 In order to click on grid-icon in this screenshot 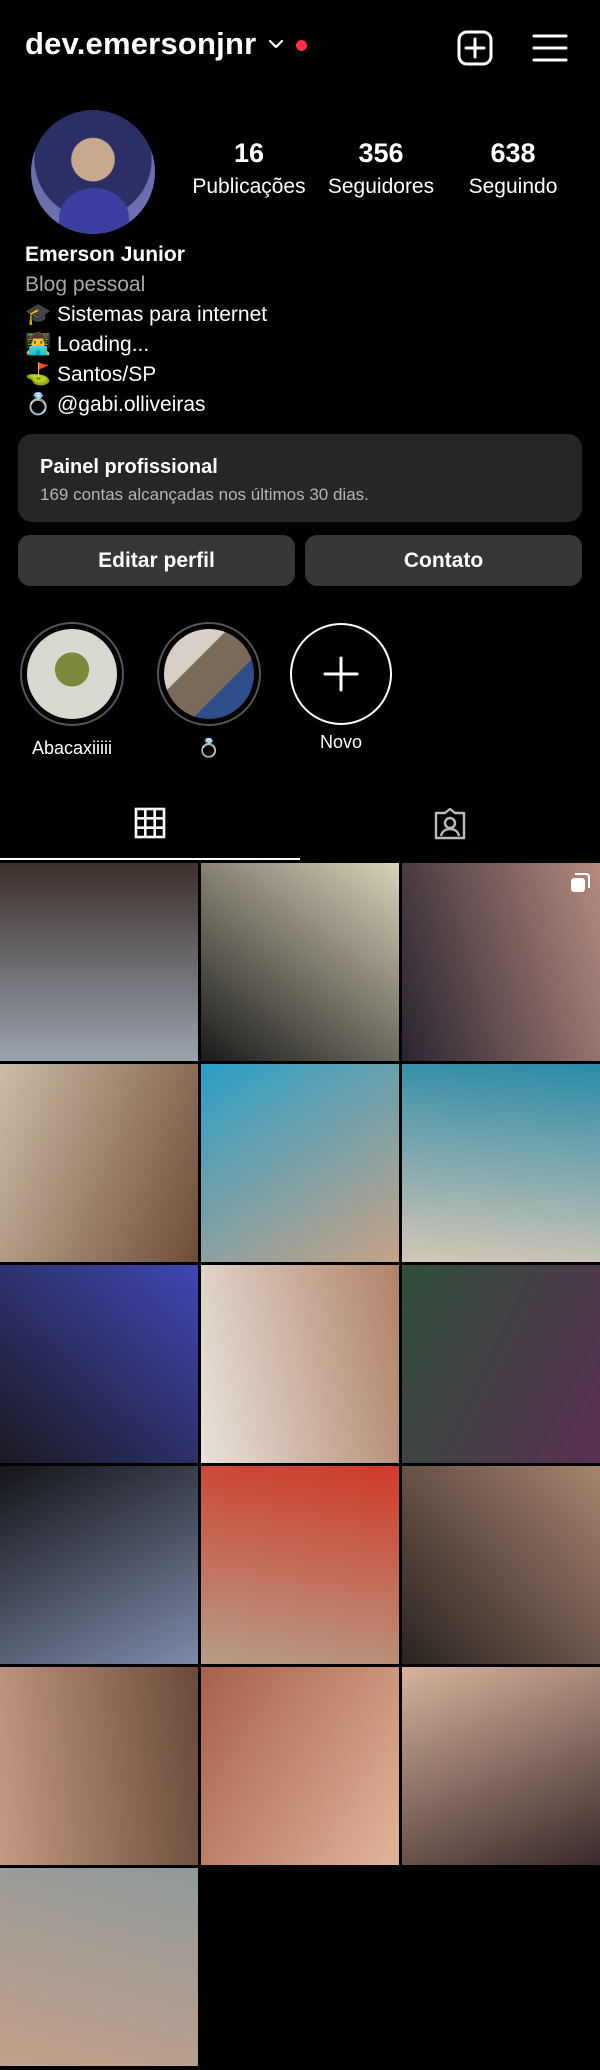, I will do `click(150, 823)`.